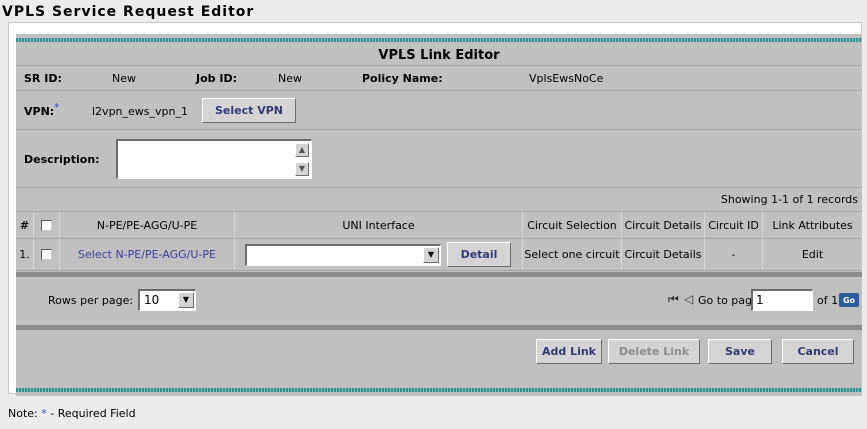 The image size is (867, 429). What do you see at coordinates (663, 254) in the screenshot?
I see `circuit-details-value: Circuit Details` at bounding box center [663, 254].